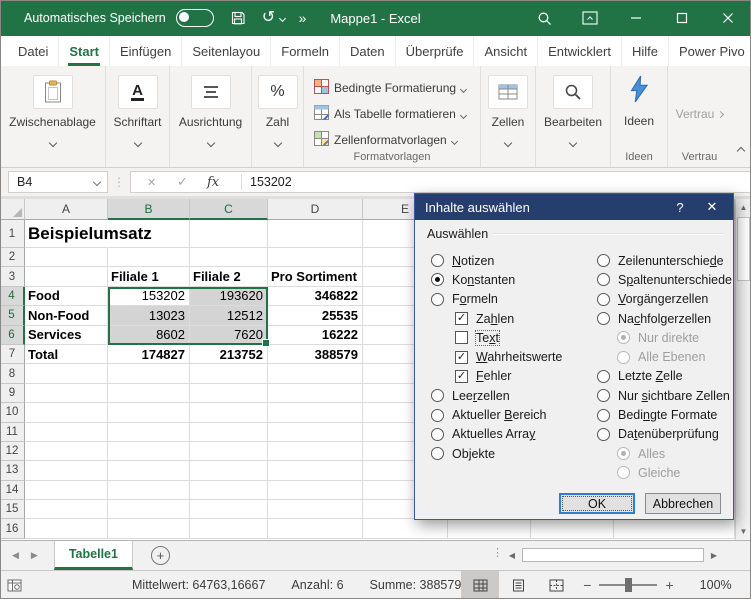 The height and width of the screenshot is (599, 751). I want to click on radio-aktueller-bereich, so click(437, 415).